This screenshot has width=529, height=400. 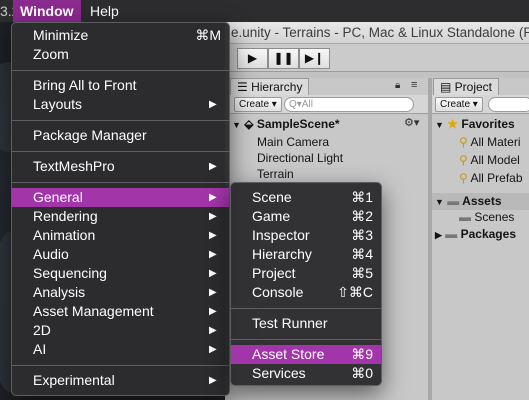 I want to click on play-button: ▶, so click(x=252, y=58).